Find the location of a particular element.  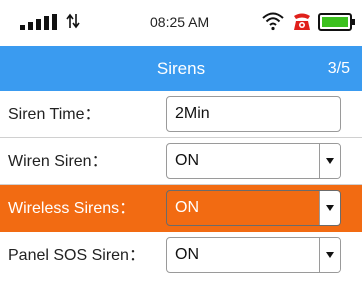

signal-icon is located at coordinates (38, 22).